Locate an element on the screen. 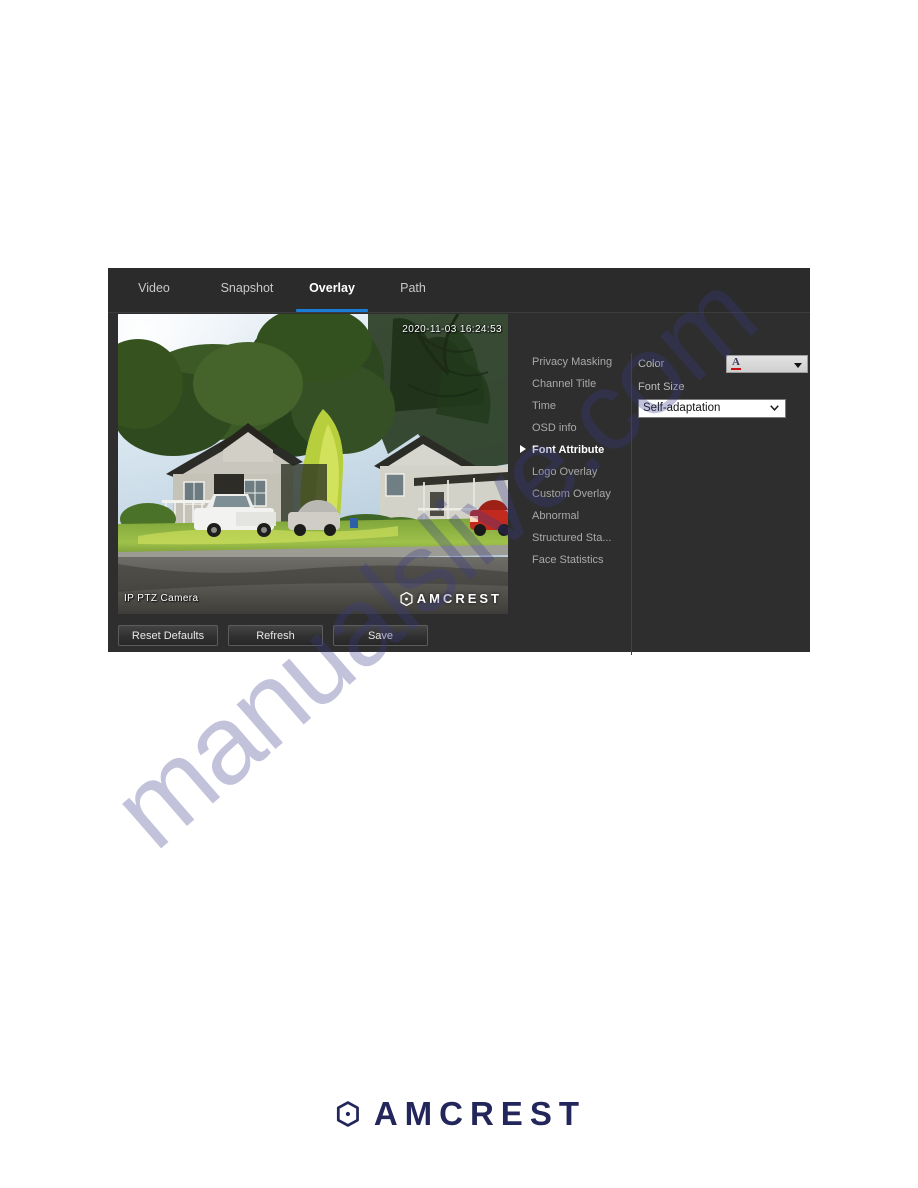 The image size is (918, 1188). tab-video-label: Video is located at coordinates (154, 288).